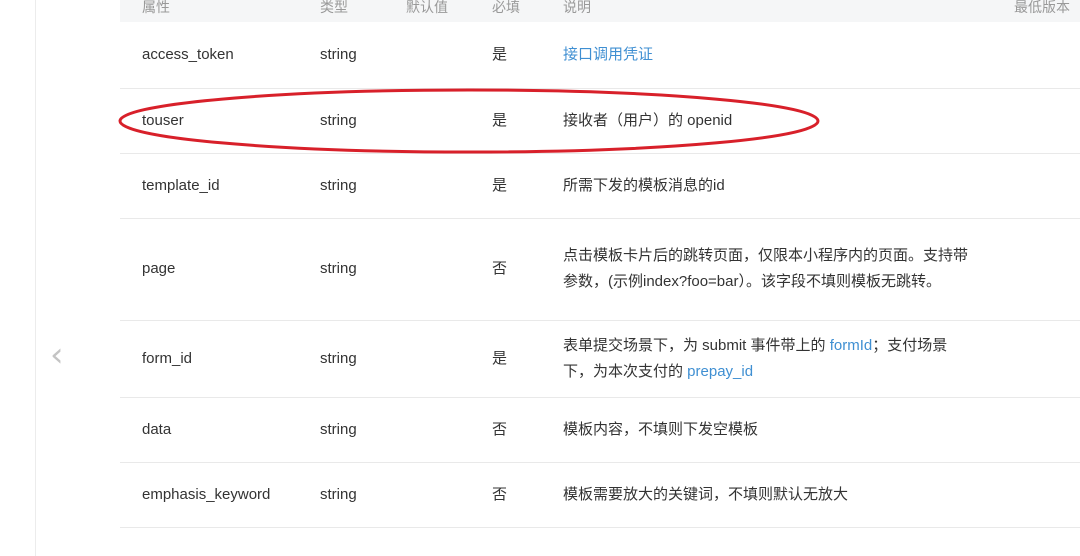  I want to click on param-name-cell: page, so click(209, 269).